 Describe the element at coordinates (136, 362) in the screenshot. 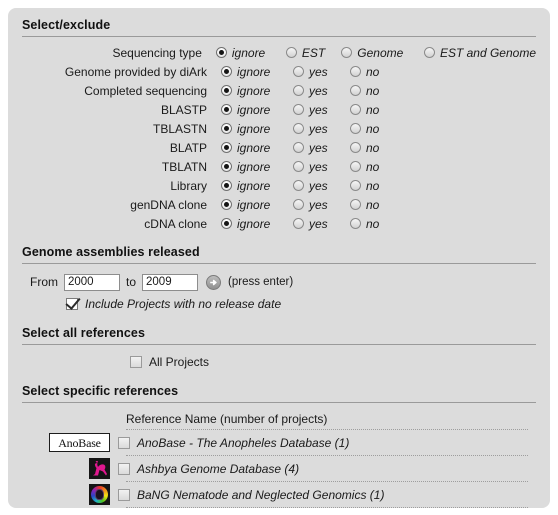

I see `all-projects-checkbox` at that location.